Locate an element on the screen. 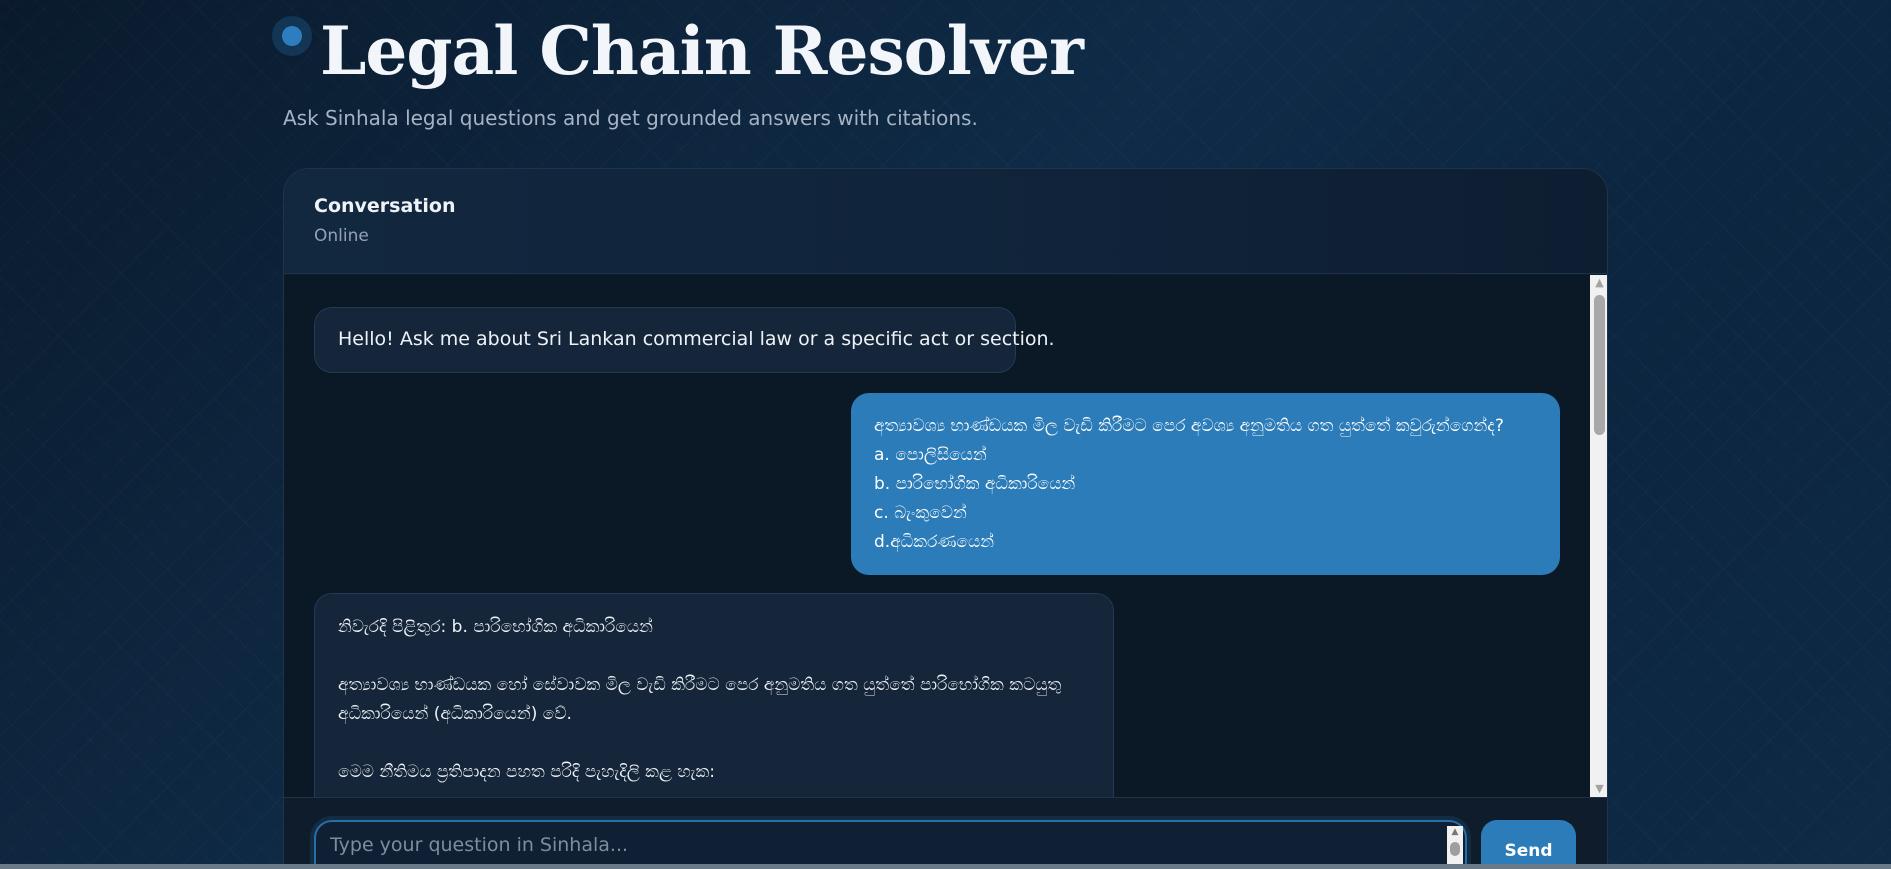  input-scrollbar-thumb is located at coordinates (1455, 849).